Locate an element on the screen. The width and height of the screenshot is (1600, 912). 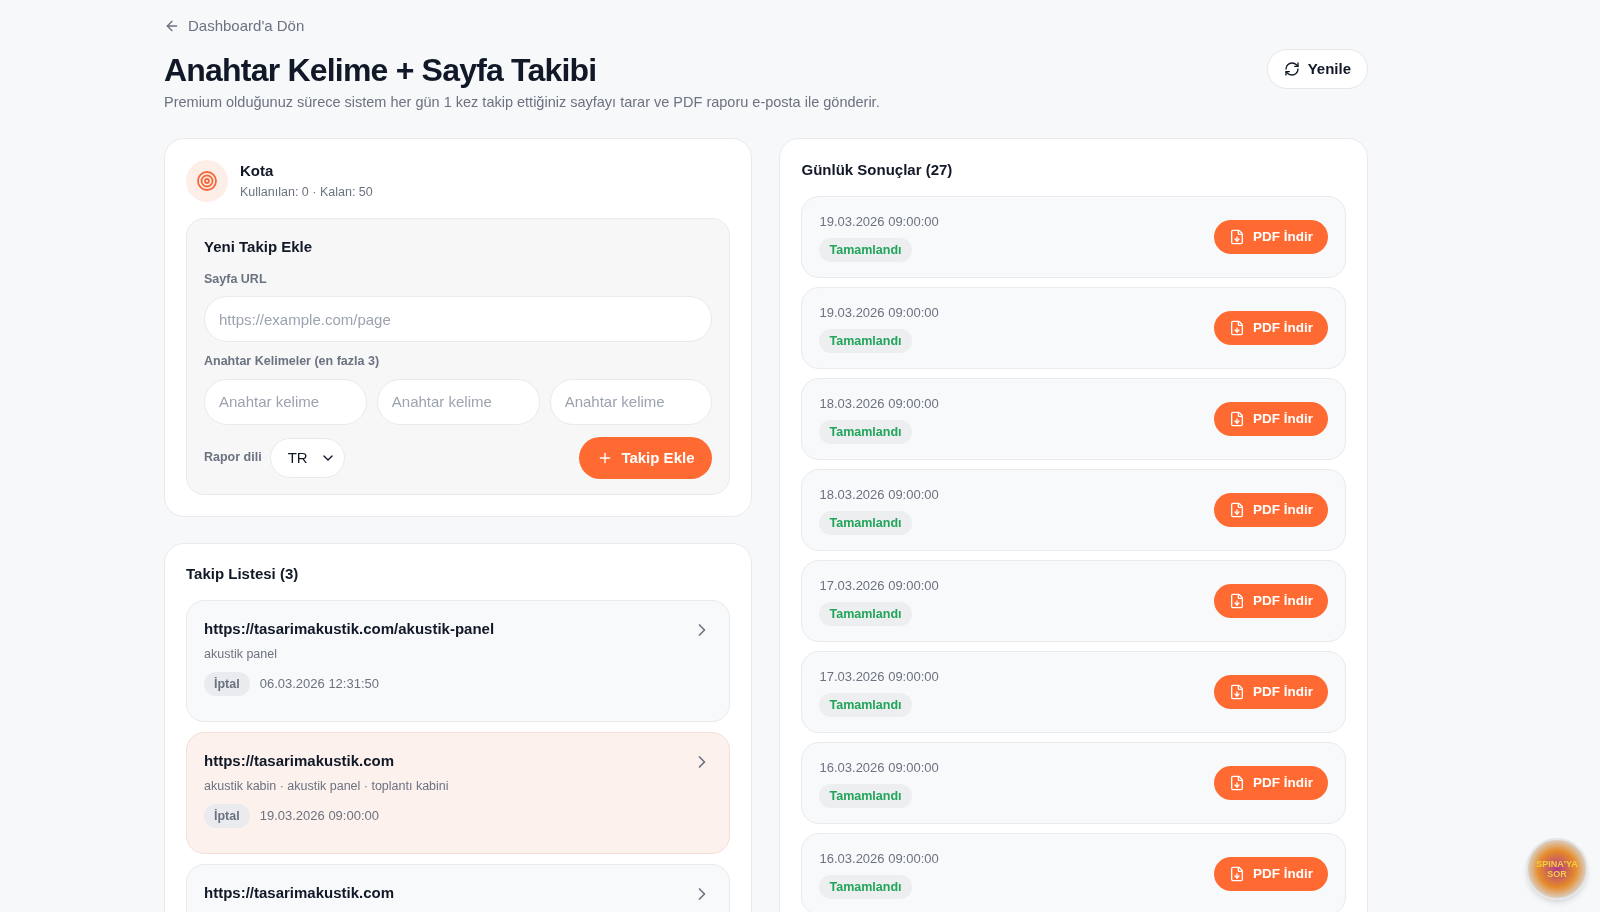
tracking-date: 06.03.2026 12:31:50 is located at coordinates (319, 684).